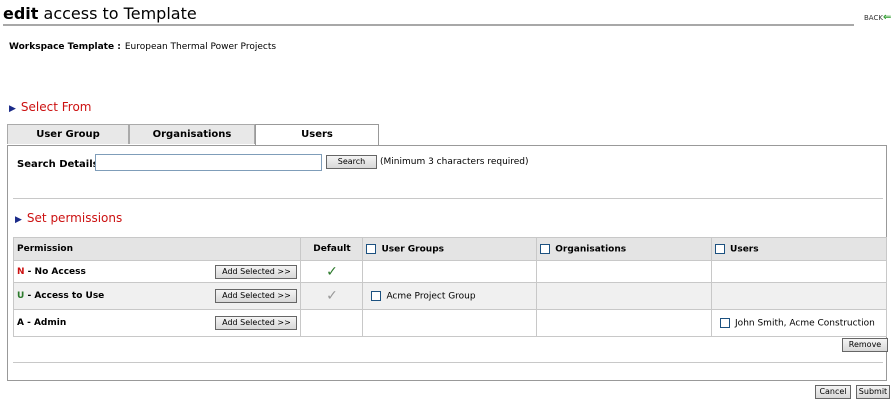 Image resolution: width=893 pixels, height=413 pixels. What do you see at coordinates (117, 13) in the screenshot?
I see `page-title-text: access to Template` at bounding box center [117, 13].